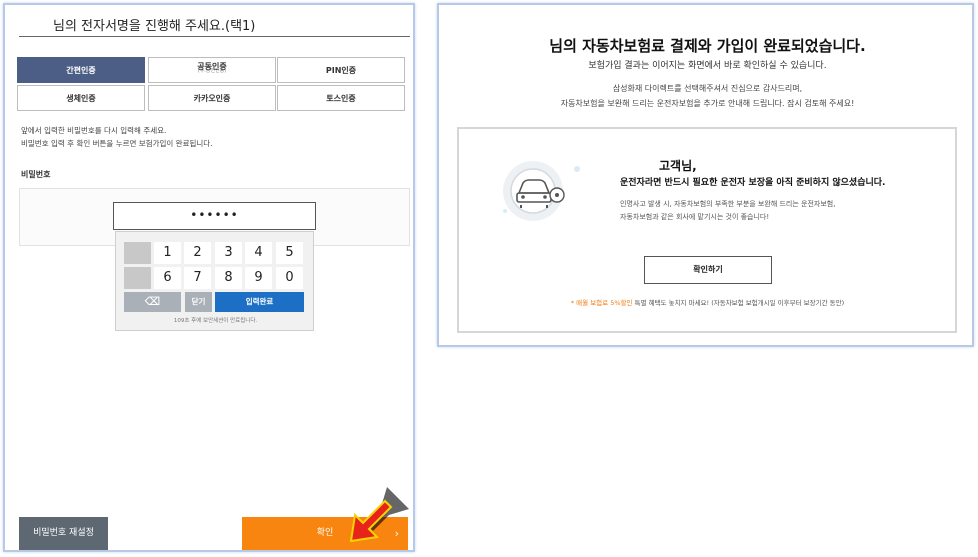 This screenshot has height=557, width=978. What do you see at coordinates (259, 302) in the screenshot?
I see `keypad-done-button: 입력완료` at bounding box center [259, 302].